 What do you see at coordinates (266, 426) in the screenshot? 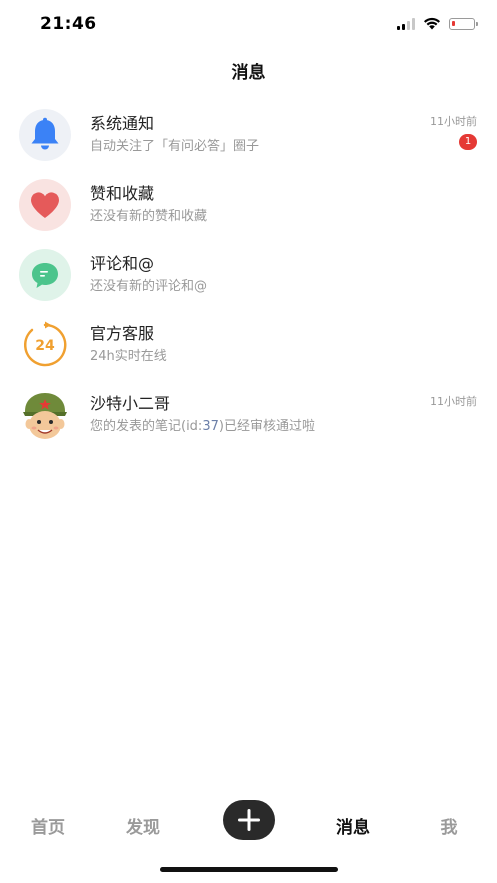
I see `message-preview-suffix: )已经审核通过啦` at bounding box center [266, 426].